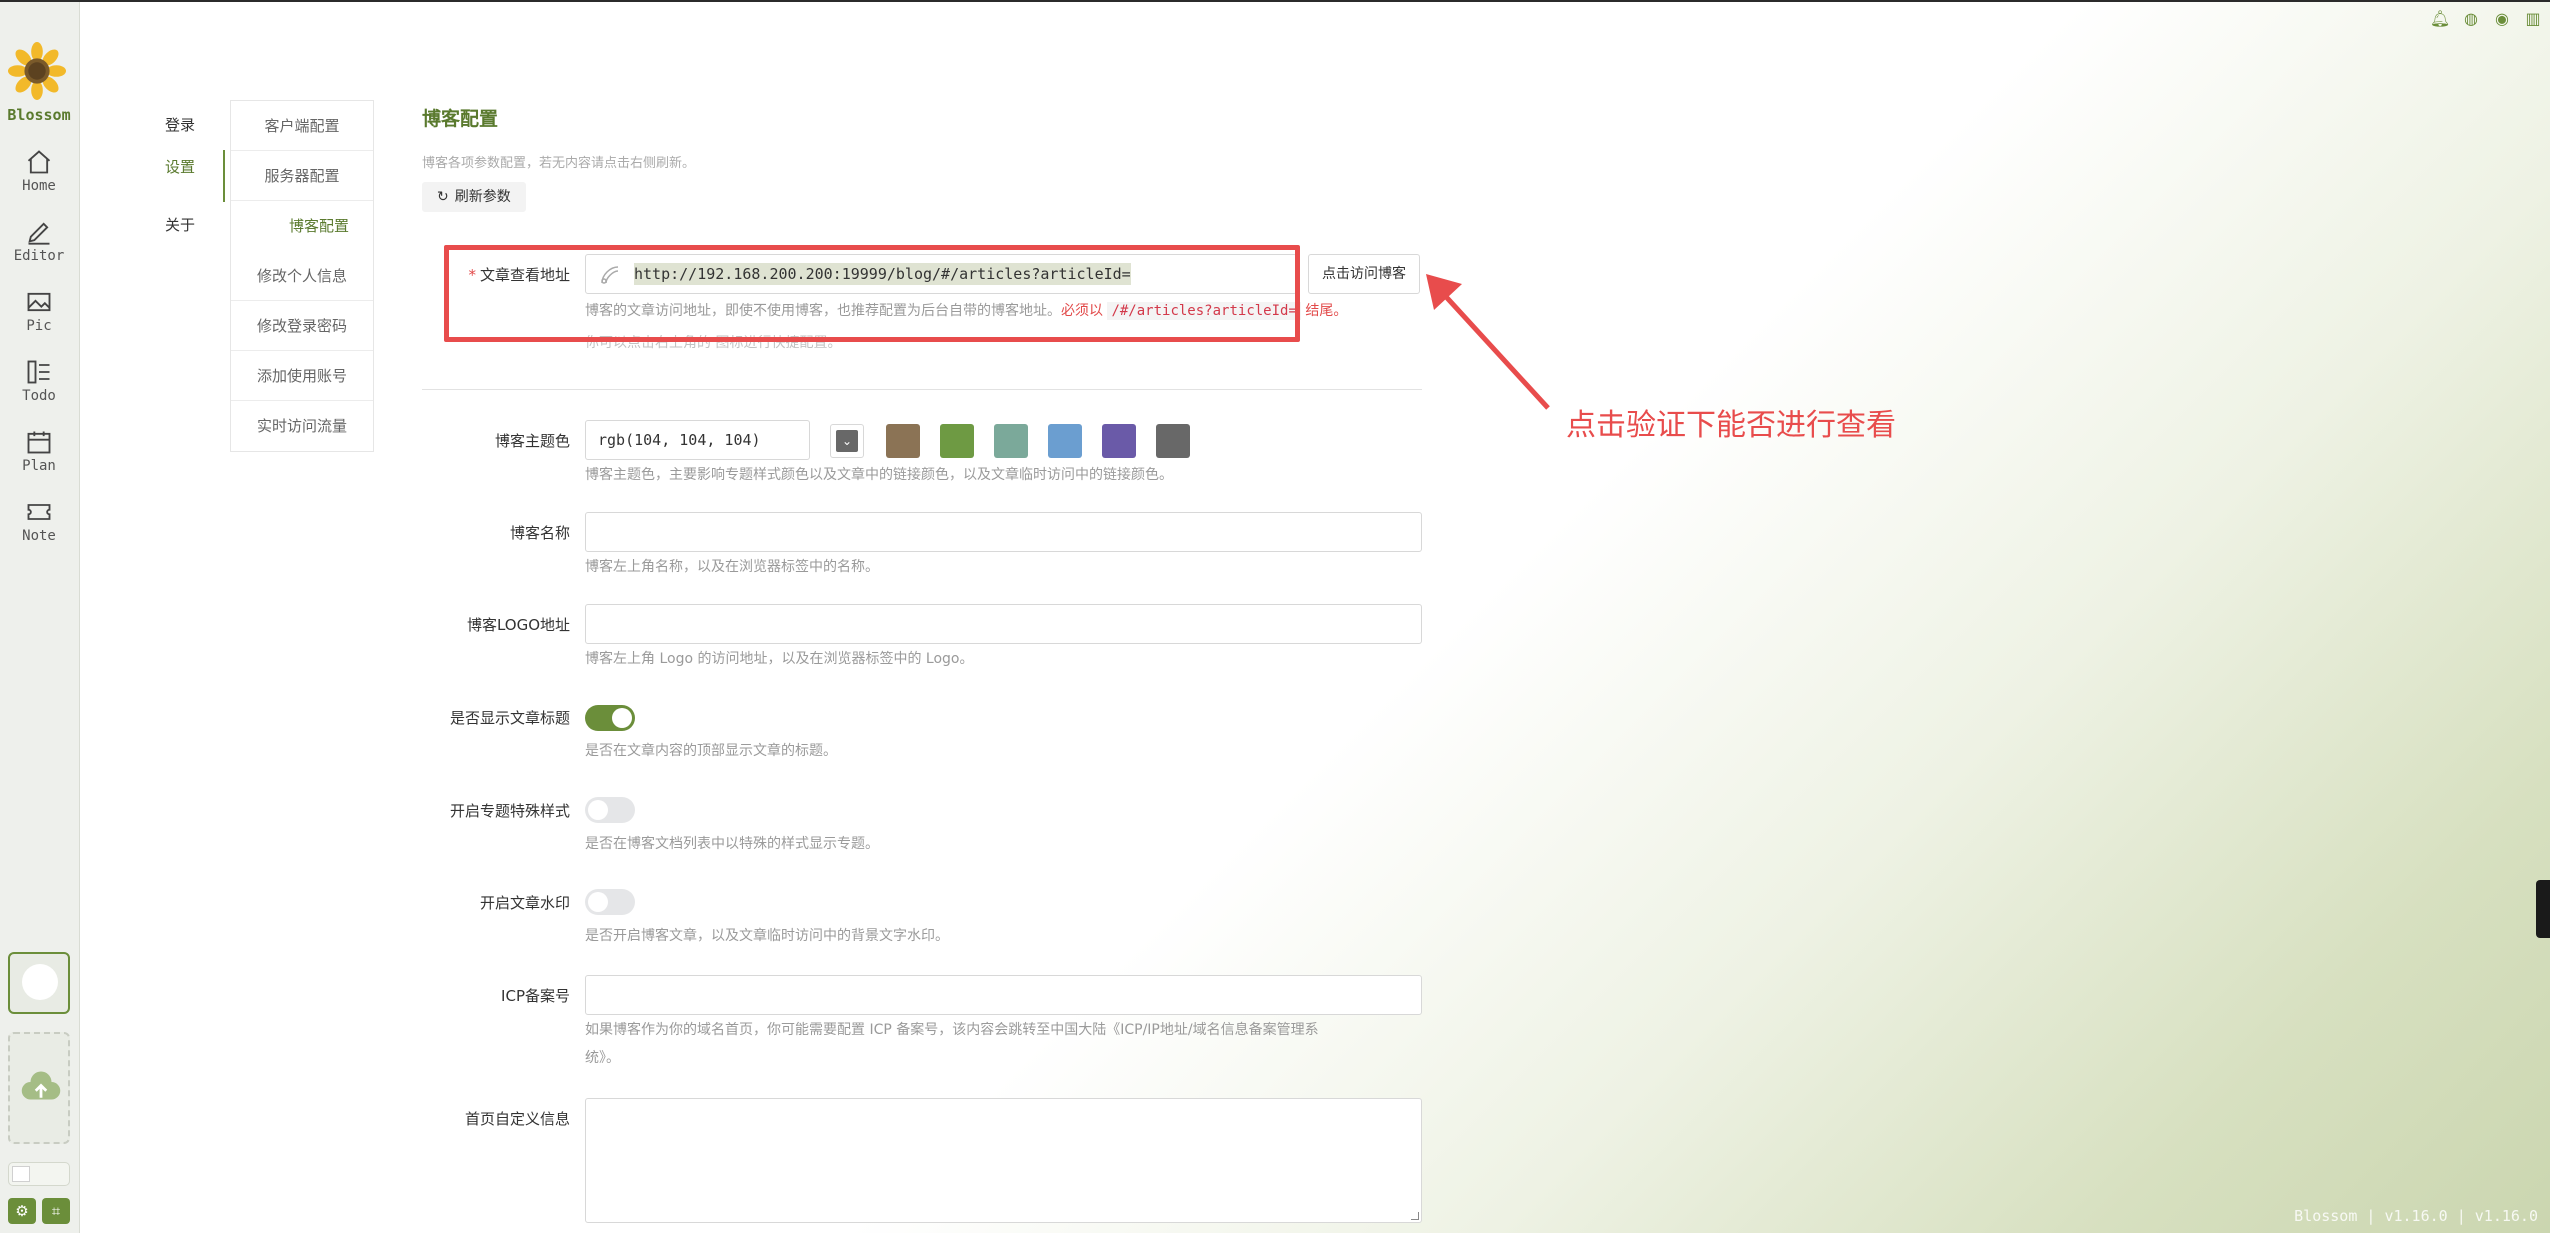 The width and height of the screenshot is (2550, 1233). I want to click on blog-logo-input, so click(1003, 624).